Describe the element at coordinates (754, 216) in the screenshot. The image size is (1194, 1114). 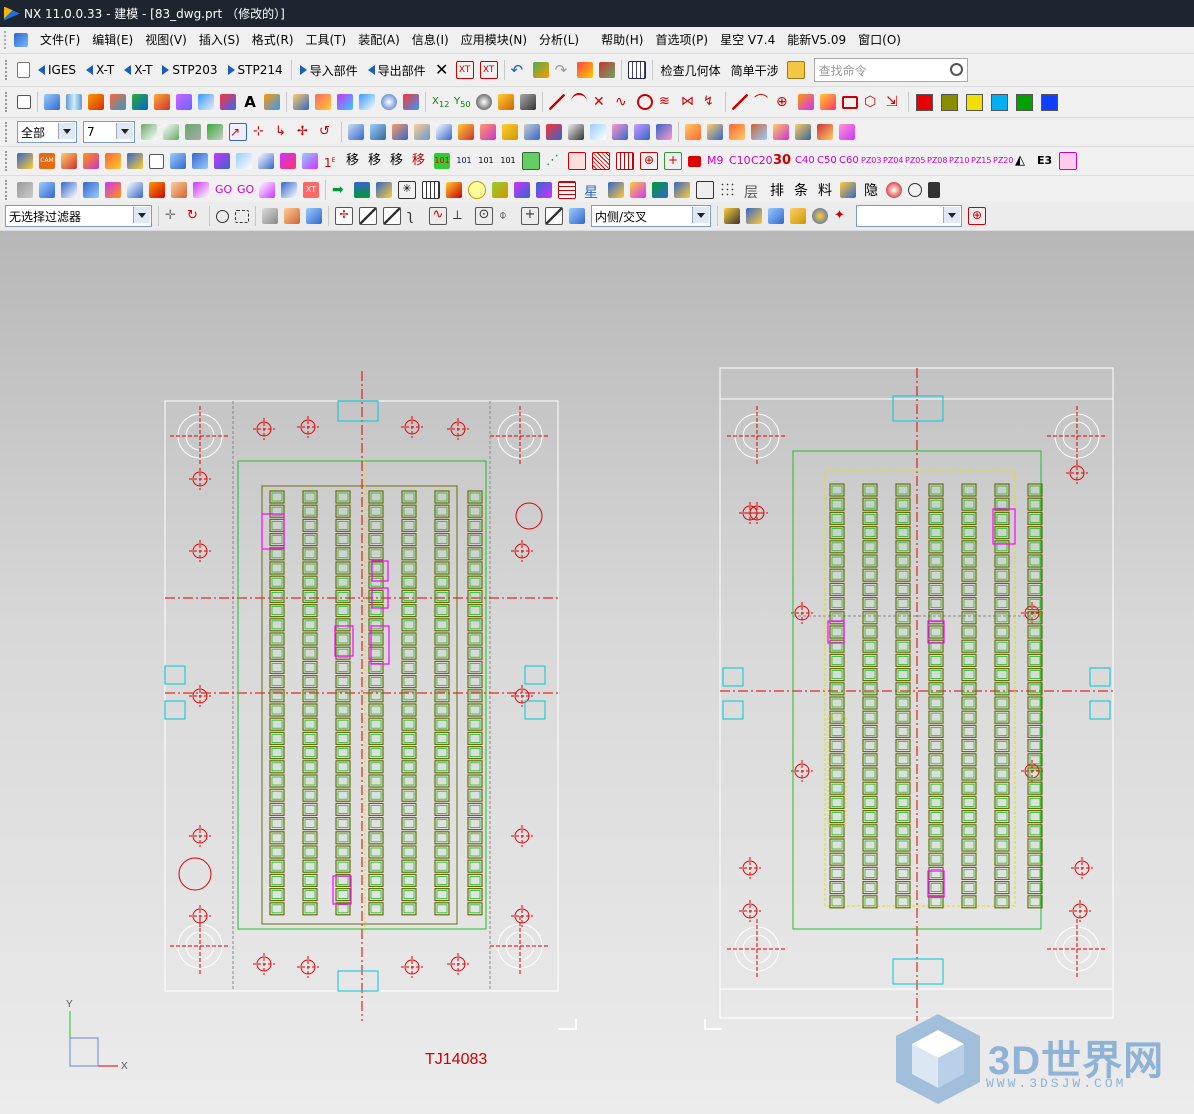
I see `export-icon` at that location.